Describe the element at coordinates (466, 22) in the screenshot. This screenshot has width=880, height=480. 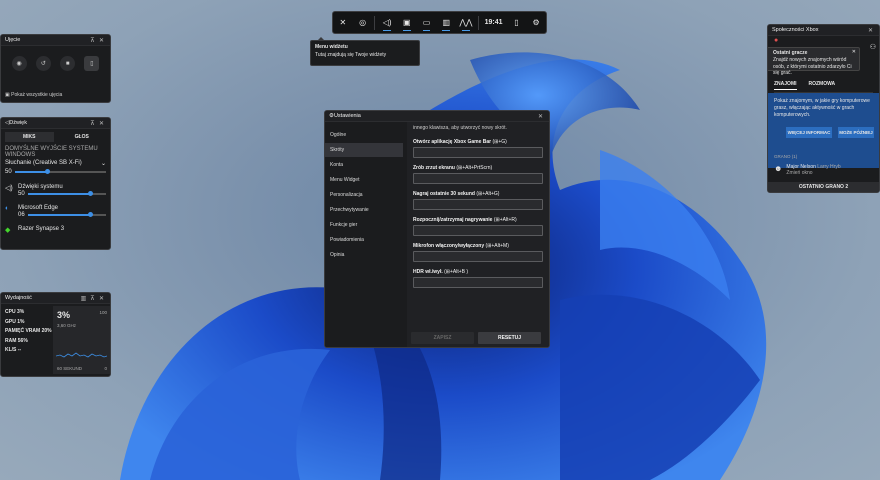
I see `gallery-icon: ⋀⋀` at that location.